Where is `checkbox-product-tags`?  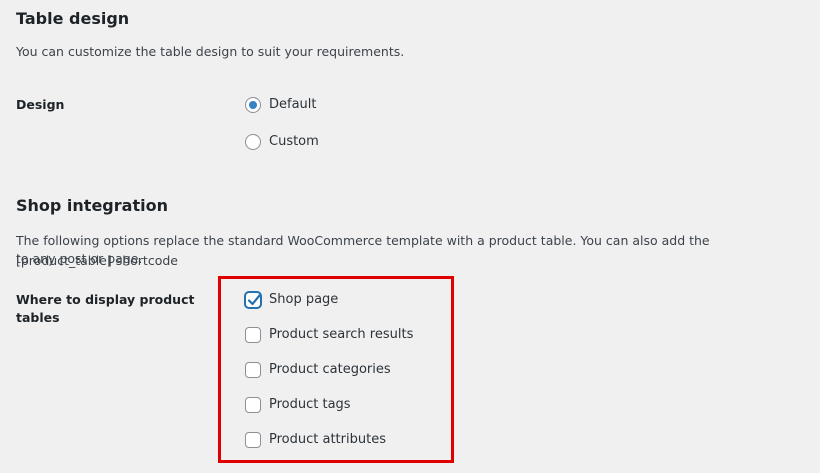
checkbox-product-tags is located at coordinates (253, 405).